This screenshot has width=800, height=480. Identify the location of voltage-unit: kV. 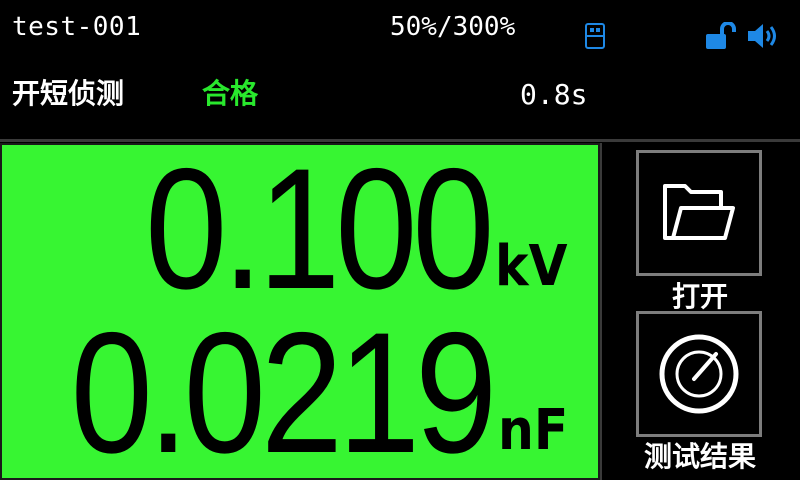
(531, 266).